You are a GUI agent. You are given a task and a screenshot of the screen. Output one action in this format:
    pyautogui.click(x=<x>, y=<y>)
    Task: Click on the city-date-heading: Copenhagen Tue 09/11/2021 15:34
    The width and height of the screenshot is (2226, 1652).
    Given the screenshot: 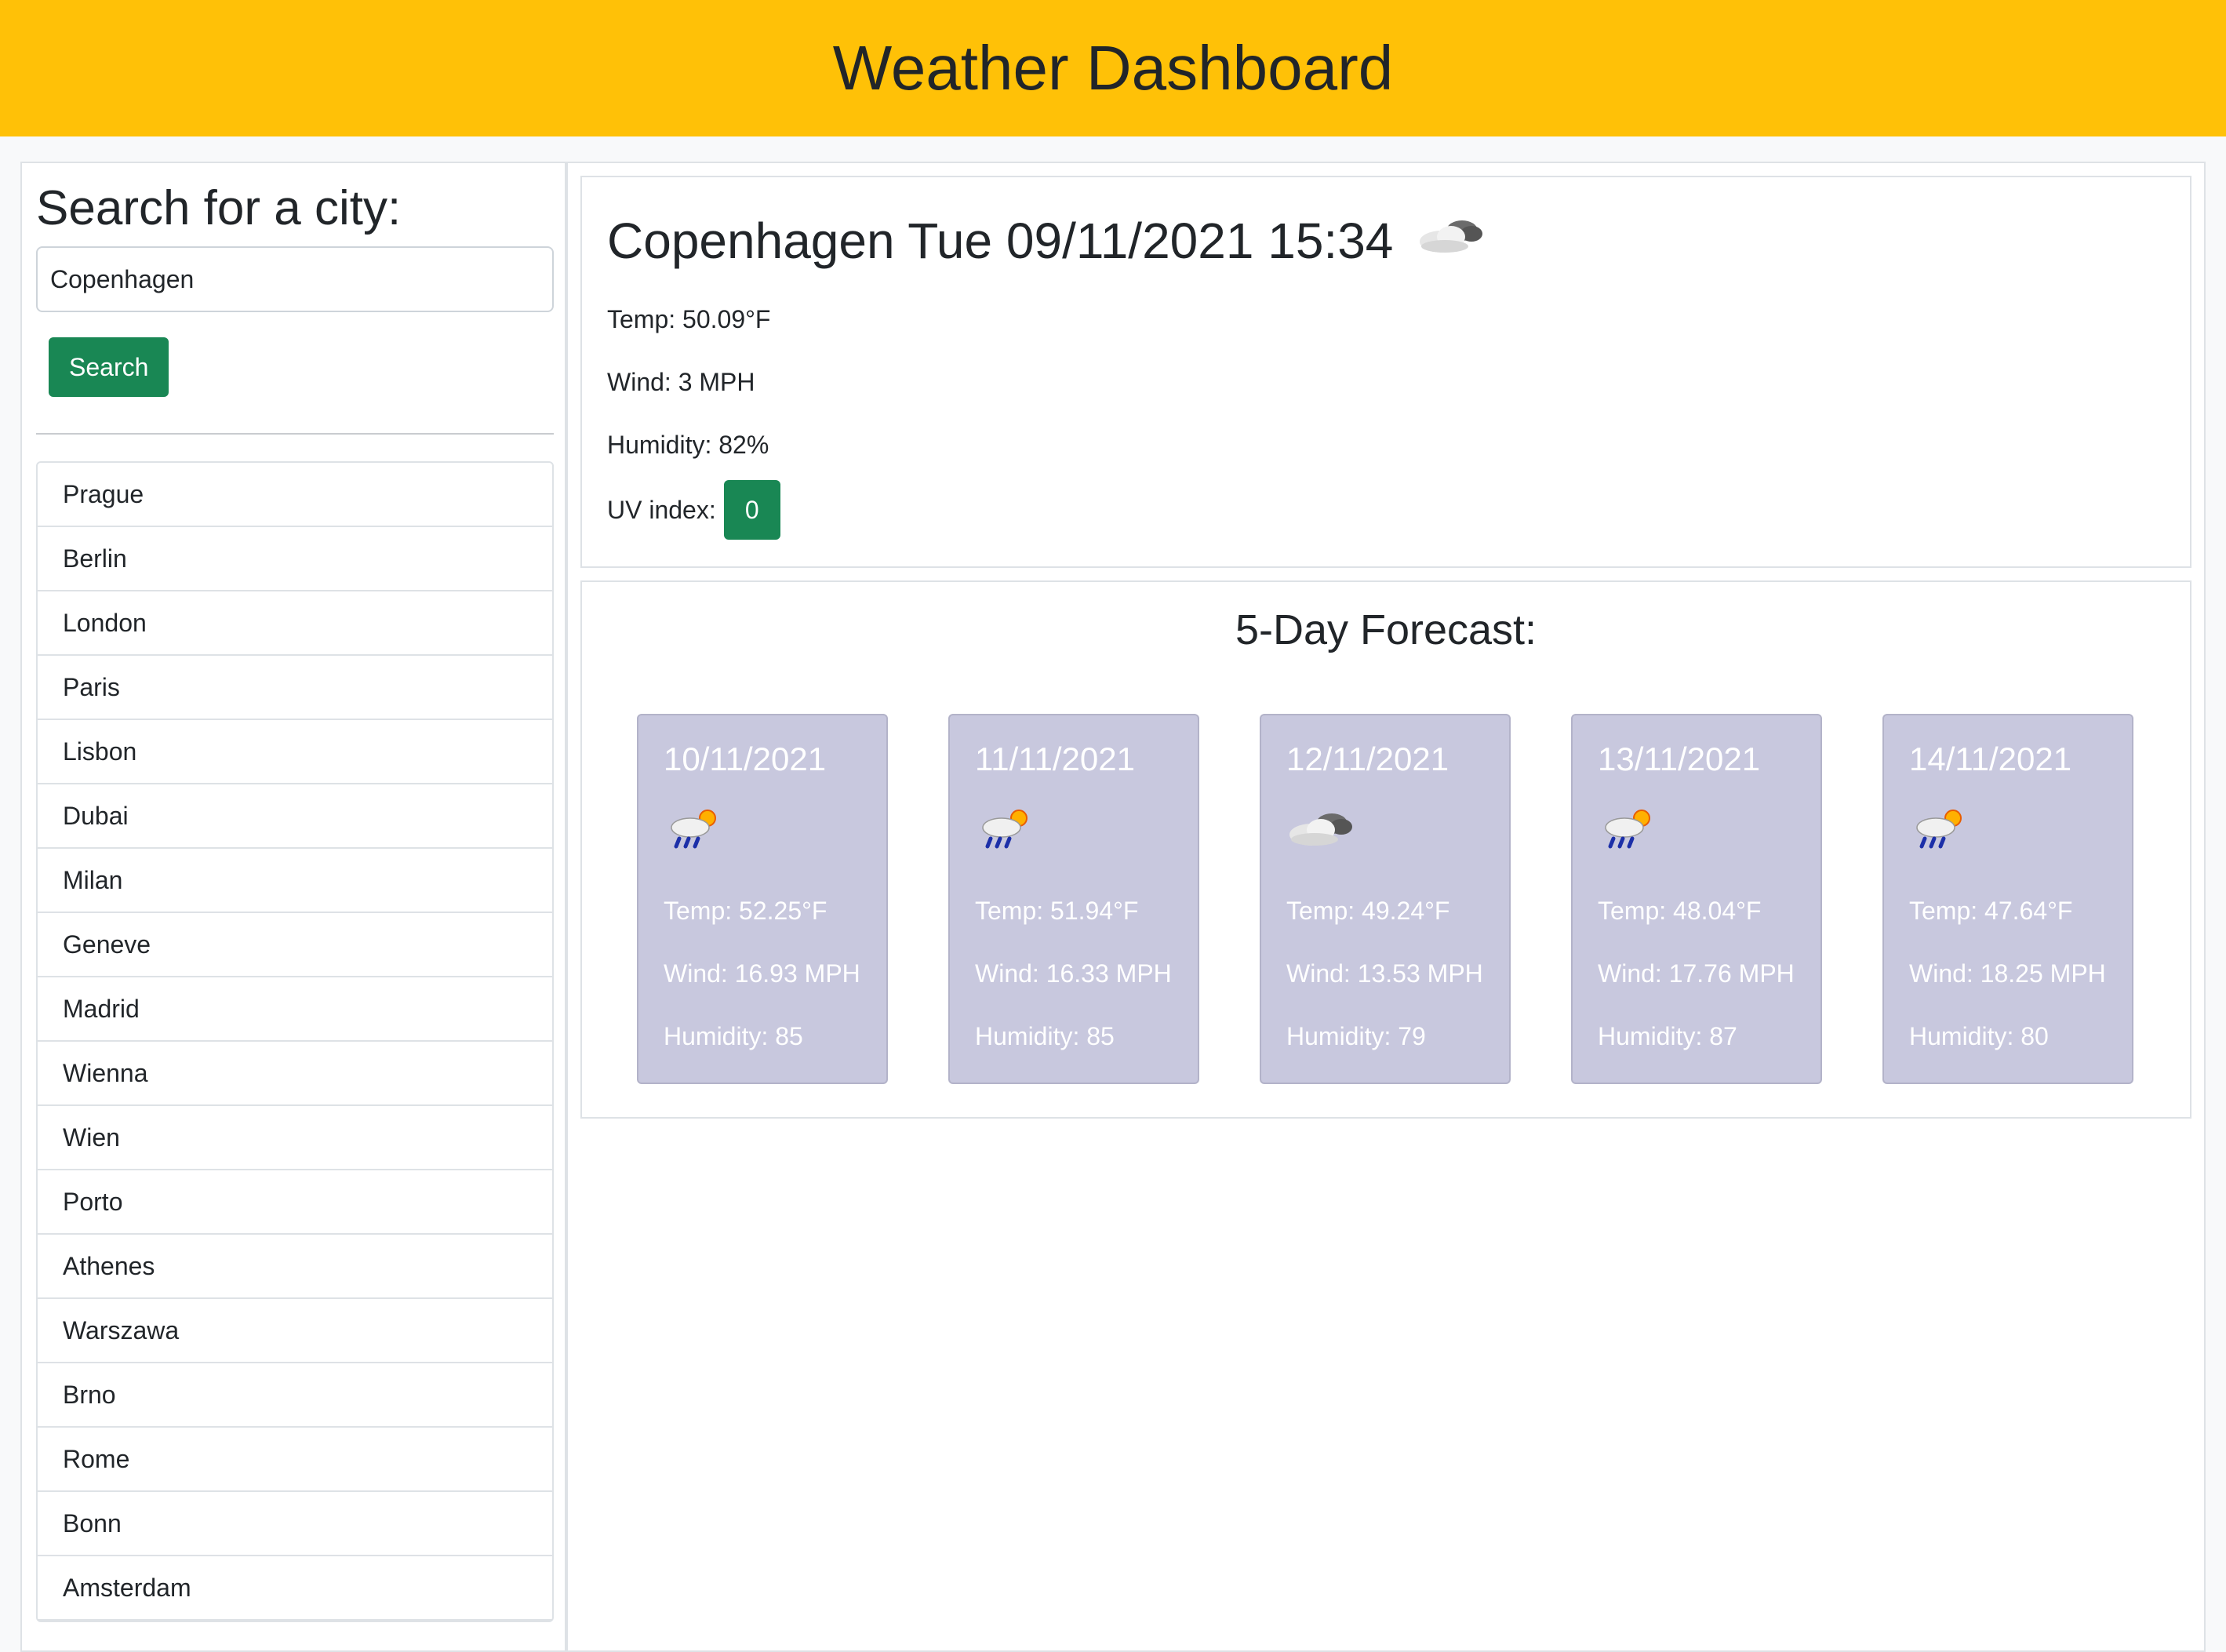 What is the action you would take?
    pyautogui.click(x=1000, y=241)
    